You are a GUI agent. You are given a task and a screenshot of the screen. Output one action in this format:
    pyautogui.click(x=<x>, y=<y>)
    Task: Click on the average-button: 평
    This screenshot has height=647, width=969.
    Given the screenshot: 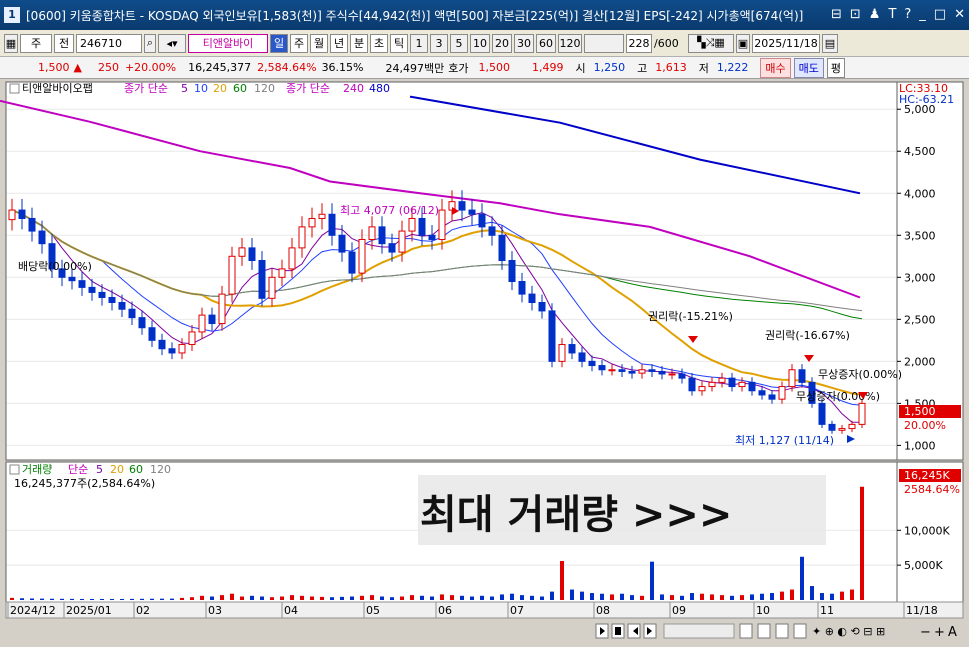 What is the action you would take?
    pyautogui.click(x=835, y=67)
    